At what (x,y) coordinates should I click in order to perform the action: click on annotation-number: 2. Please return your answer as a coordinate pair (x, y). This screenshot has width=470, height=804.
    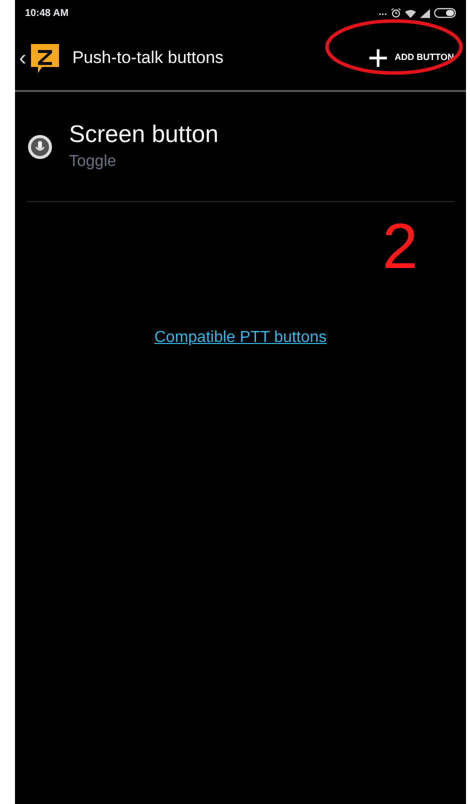
    Looking at the image, I should click on (400, 246).